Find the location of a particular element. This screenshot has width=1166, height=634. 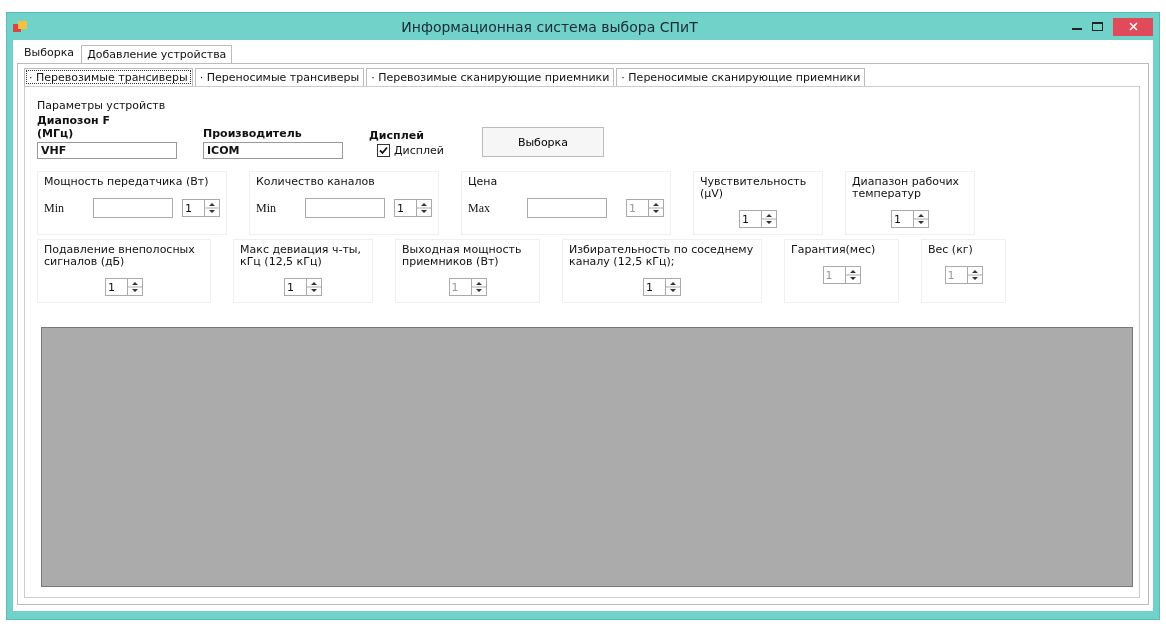

group-label: Избирательность по соседнему каналу (12,5 кГц); is located at coordinates (662, 256).